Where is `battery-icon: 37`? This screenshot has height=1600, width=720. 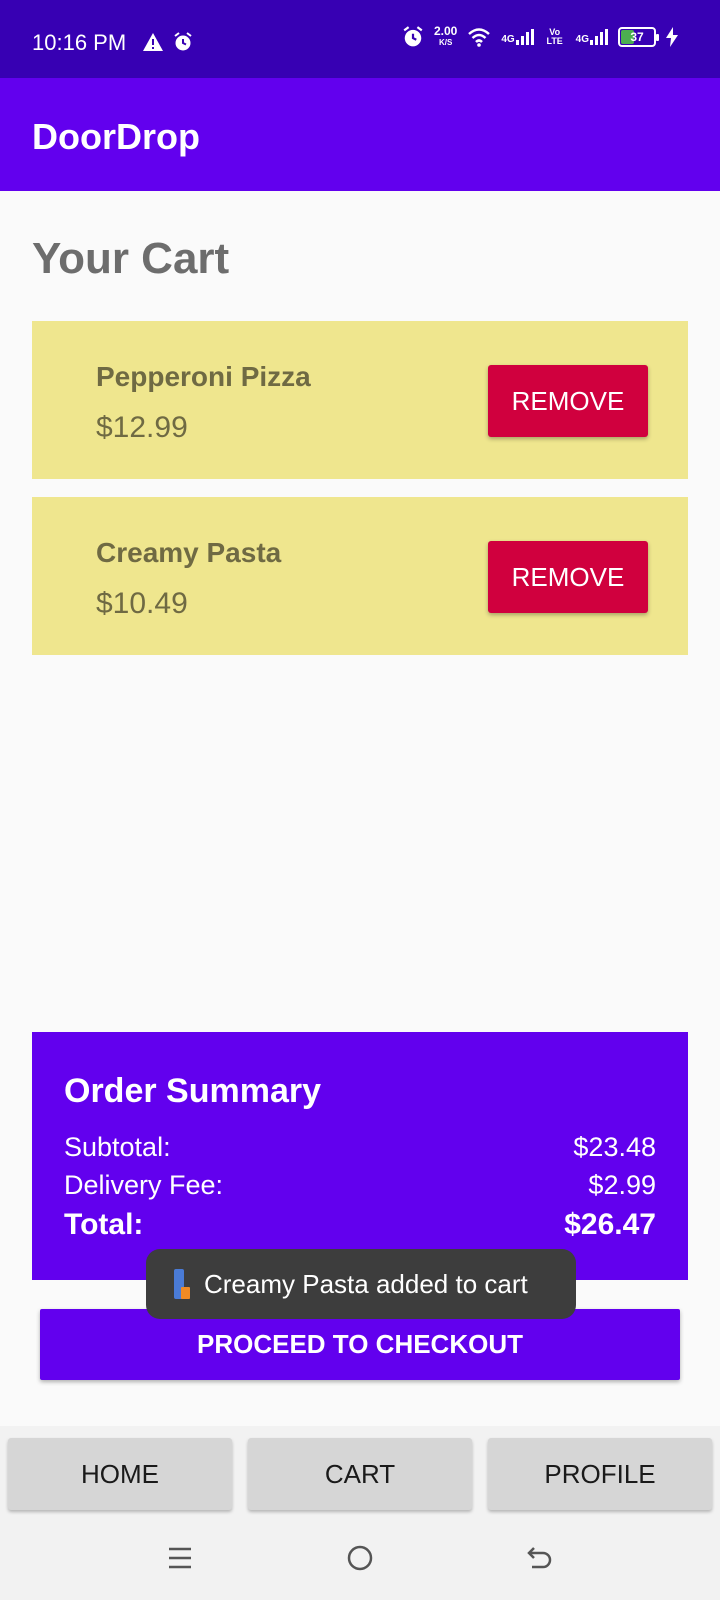
battery-icon: 37 is located at coordinates (638, 37).